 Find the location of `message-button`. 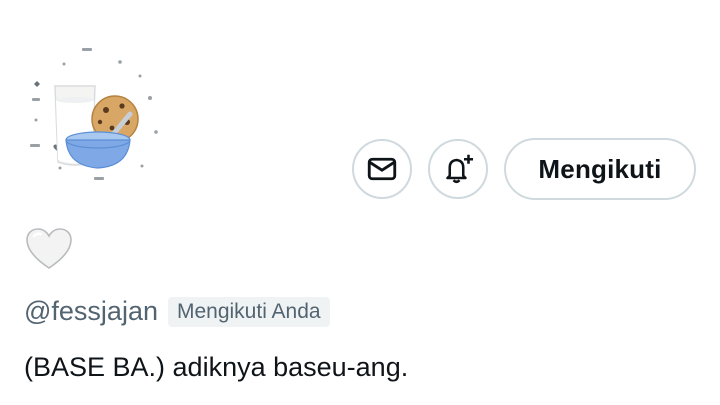

message-button is located at coordinates (382, 169).